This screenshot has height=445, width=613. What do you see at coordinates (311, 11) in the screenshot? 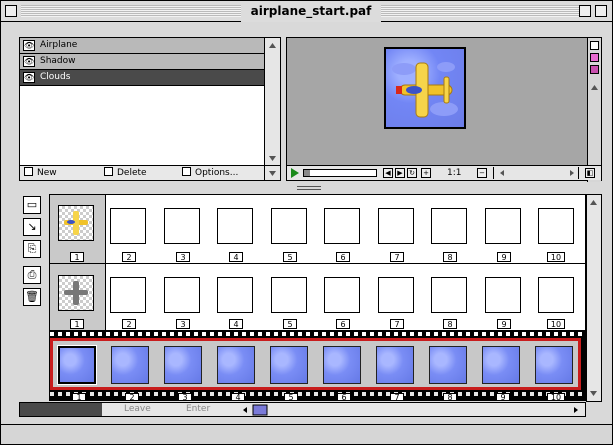
I see `window-title: airplane_start.paf` at bounding box center [311, 11].